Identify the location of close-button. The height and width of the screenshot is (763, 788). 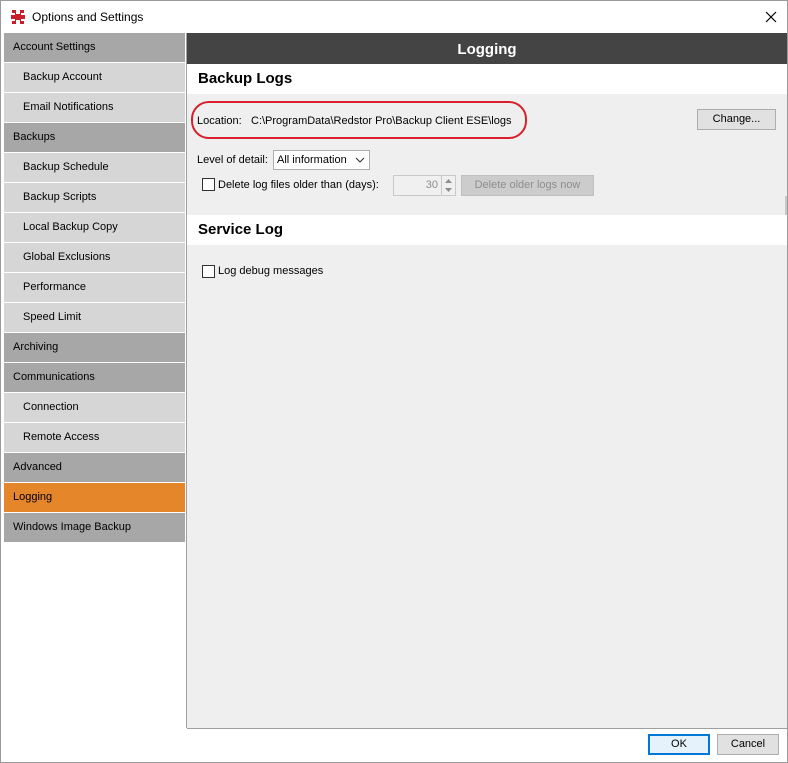
(771, 17).